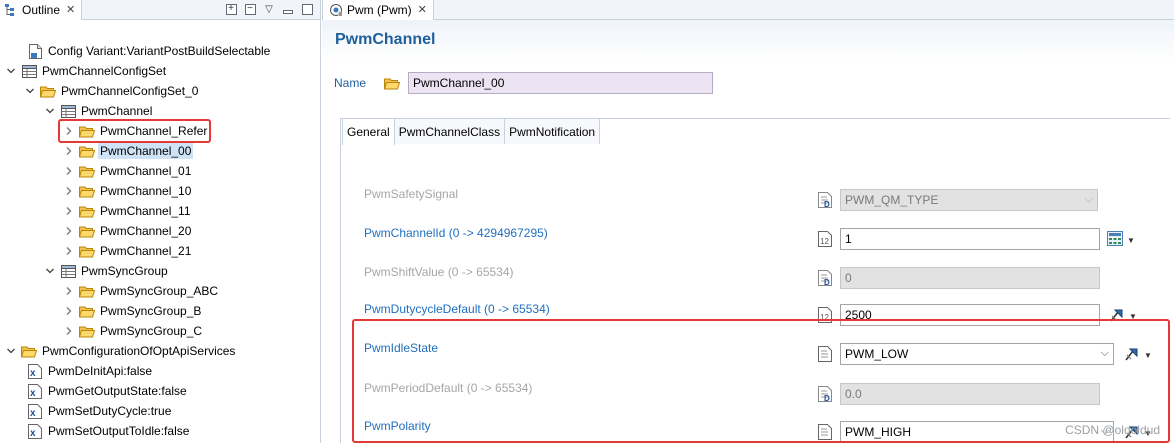 The height and width of the screenshot is (443, 1174). Describe the element at coordinates (139, 351) in the screenshot. I see `tree-item-label: PwmConfigurationOfOptApiServices` at that location.